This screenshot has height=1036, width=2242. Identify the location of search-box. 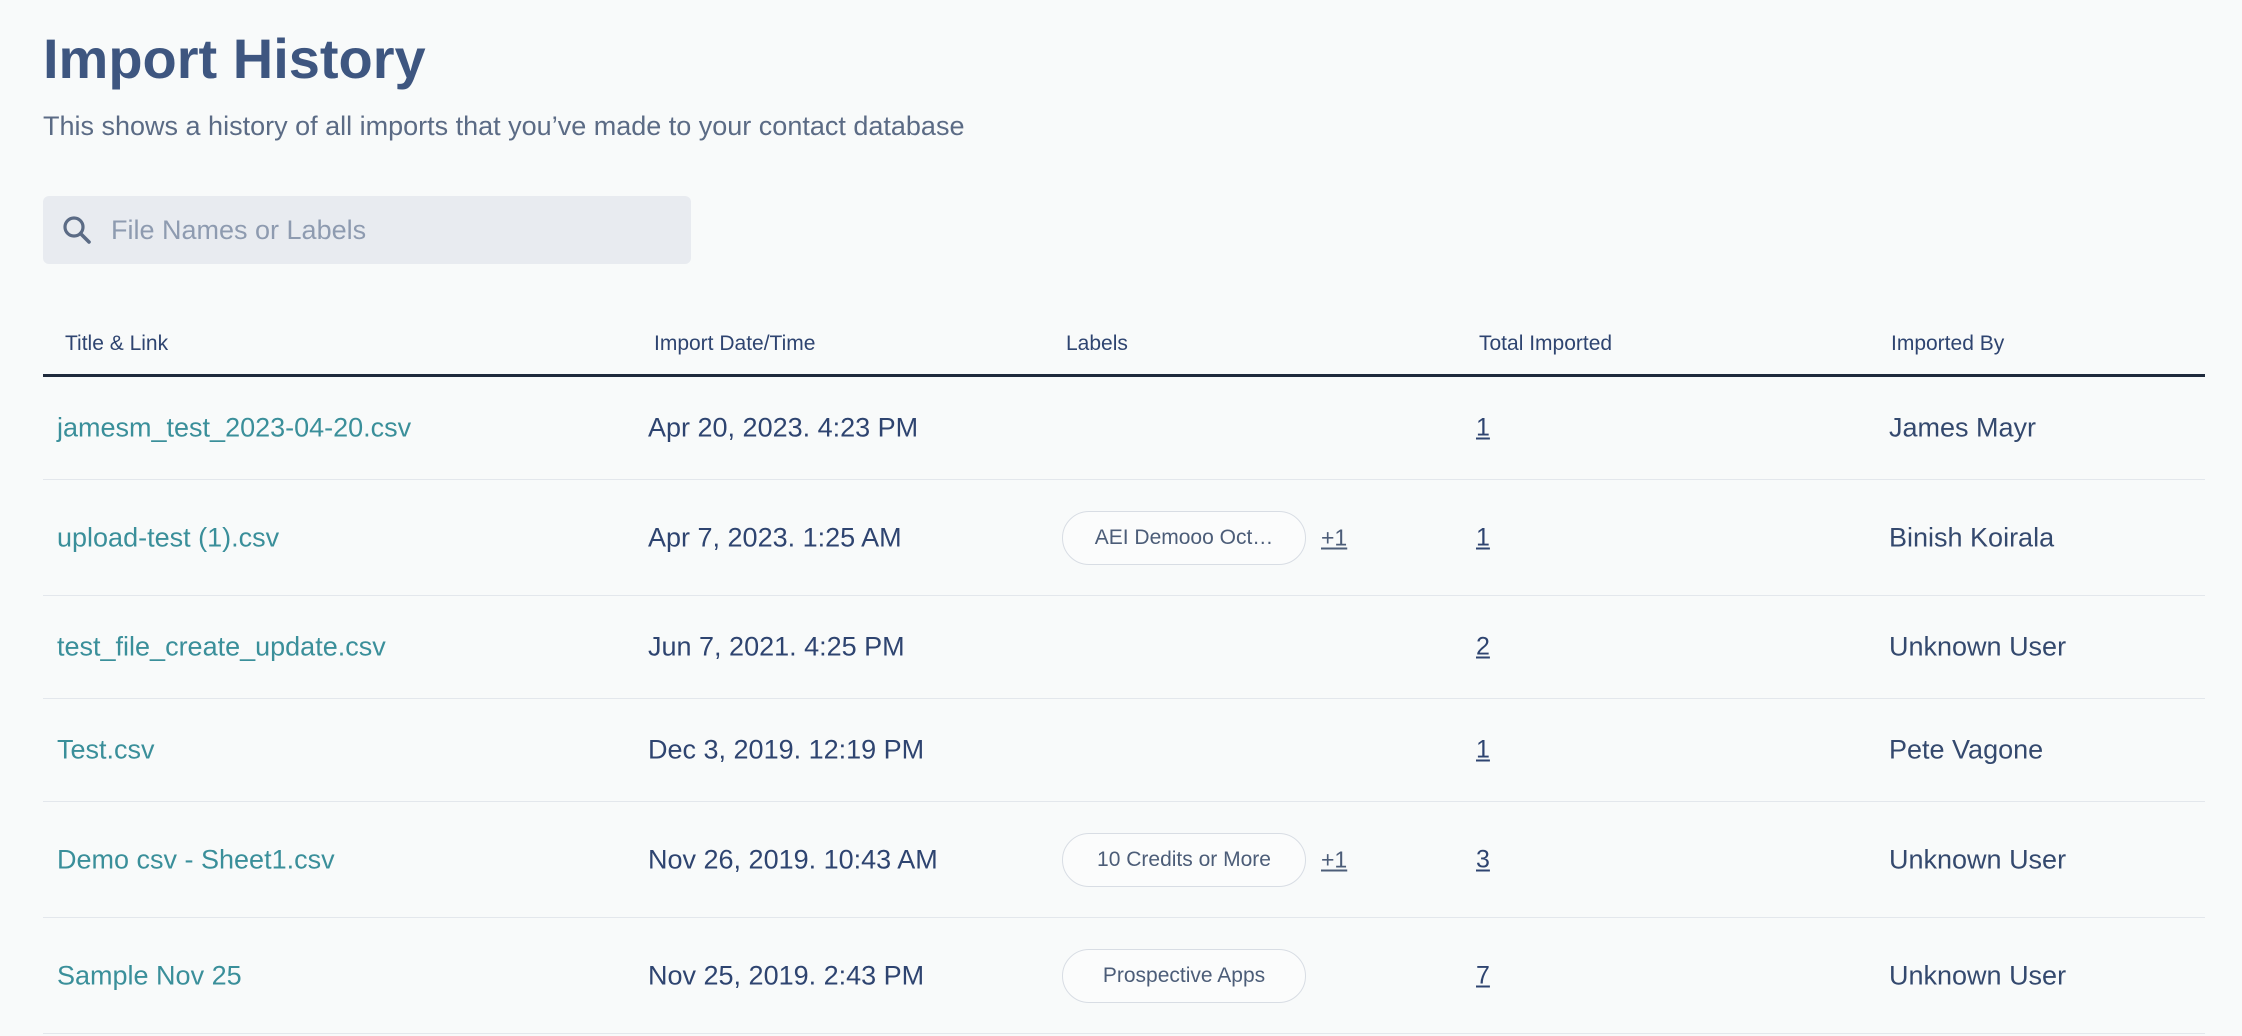
(367, 230).